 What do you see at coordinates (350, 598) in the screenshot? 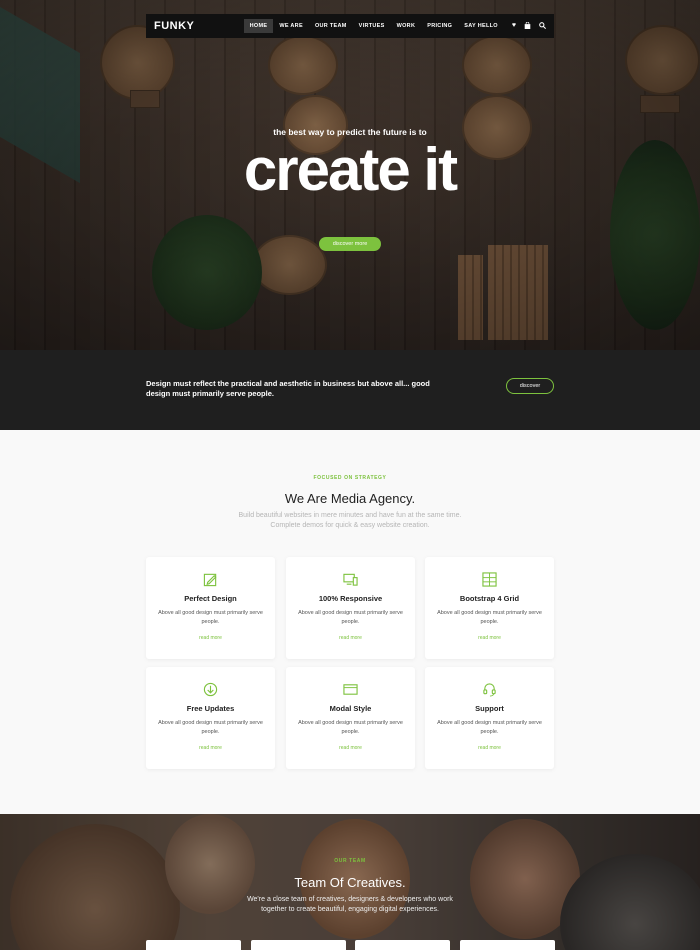
I see `service-card-title: 100% Responsive` at bounding box center [350, 598].